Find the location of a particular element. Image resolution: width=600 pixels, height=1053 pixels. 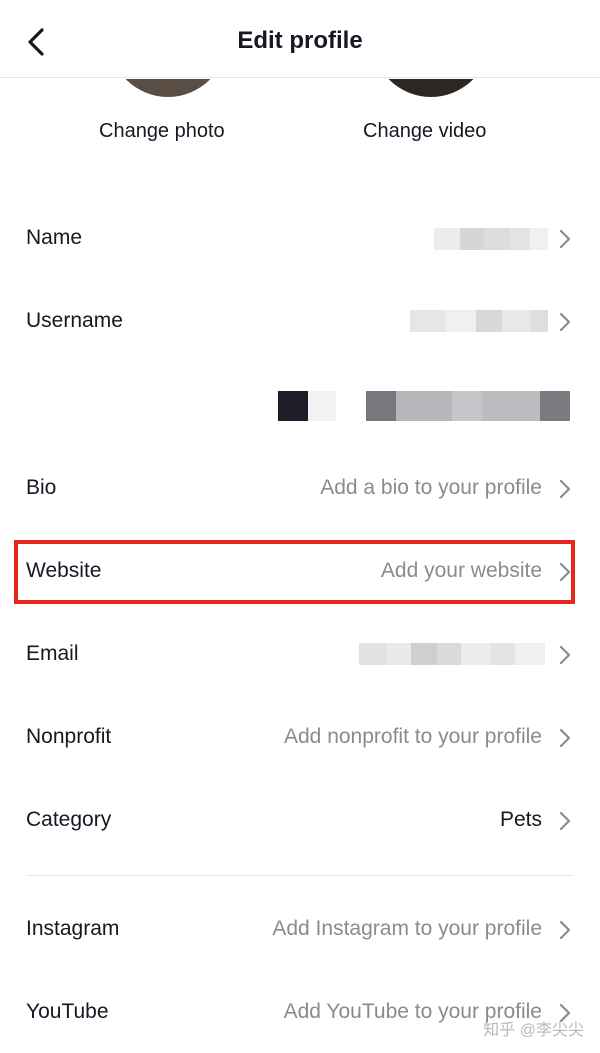

bio-row: Bio Add a bio to your profile is located at coordinates (300, 488).